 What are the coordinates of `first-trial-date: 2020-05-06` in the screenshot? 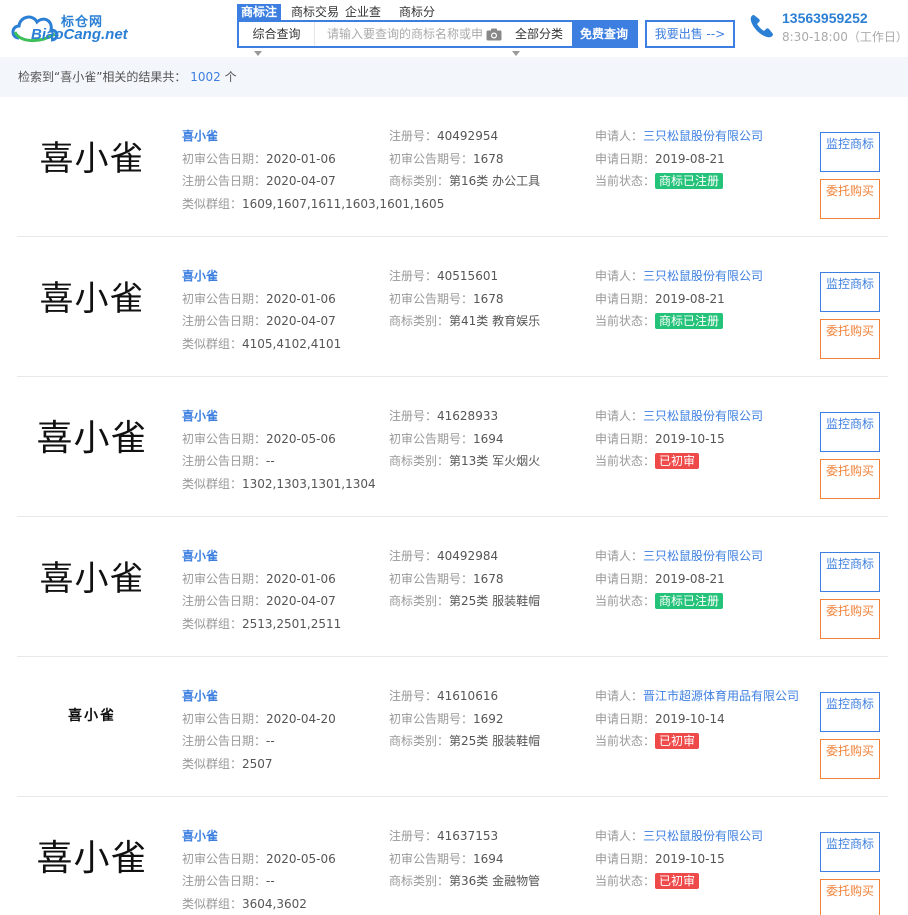 It's located at (301, 438).